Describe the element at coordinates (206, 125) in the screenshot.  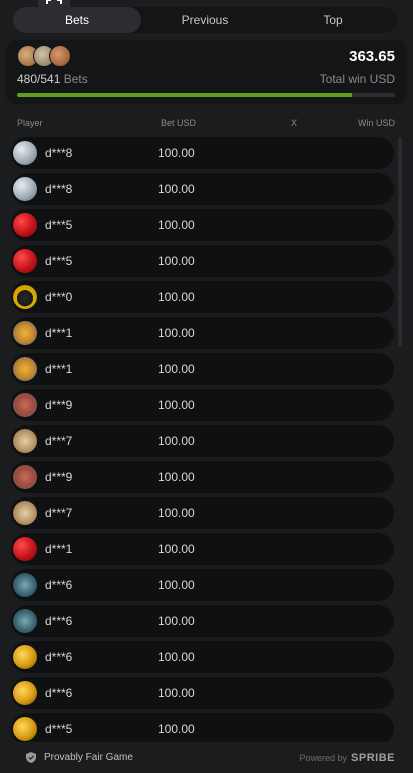
I see `table-header: Player Bet USD X Win USD` at that location.